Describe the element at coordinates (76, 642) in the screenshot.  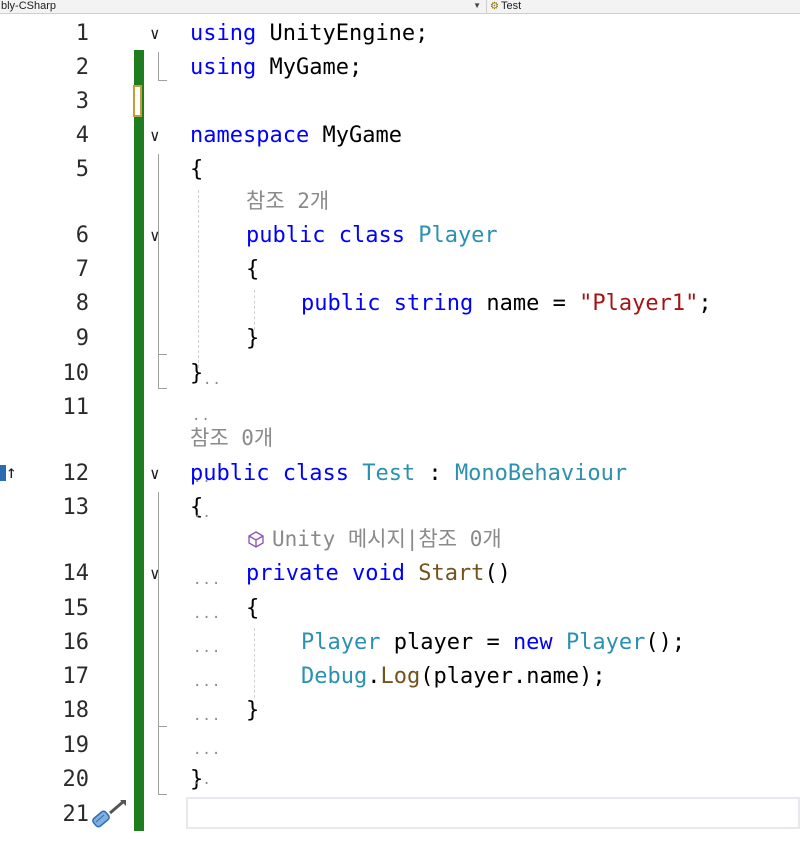
I see `line-number: 16` at that location.